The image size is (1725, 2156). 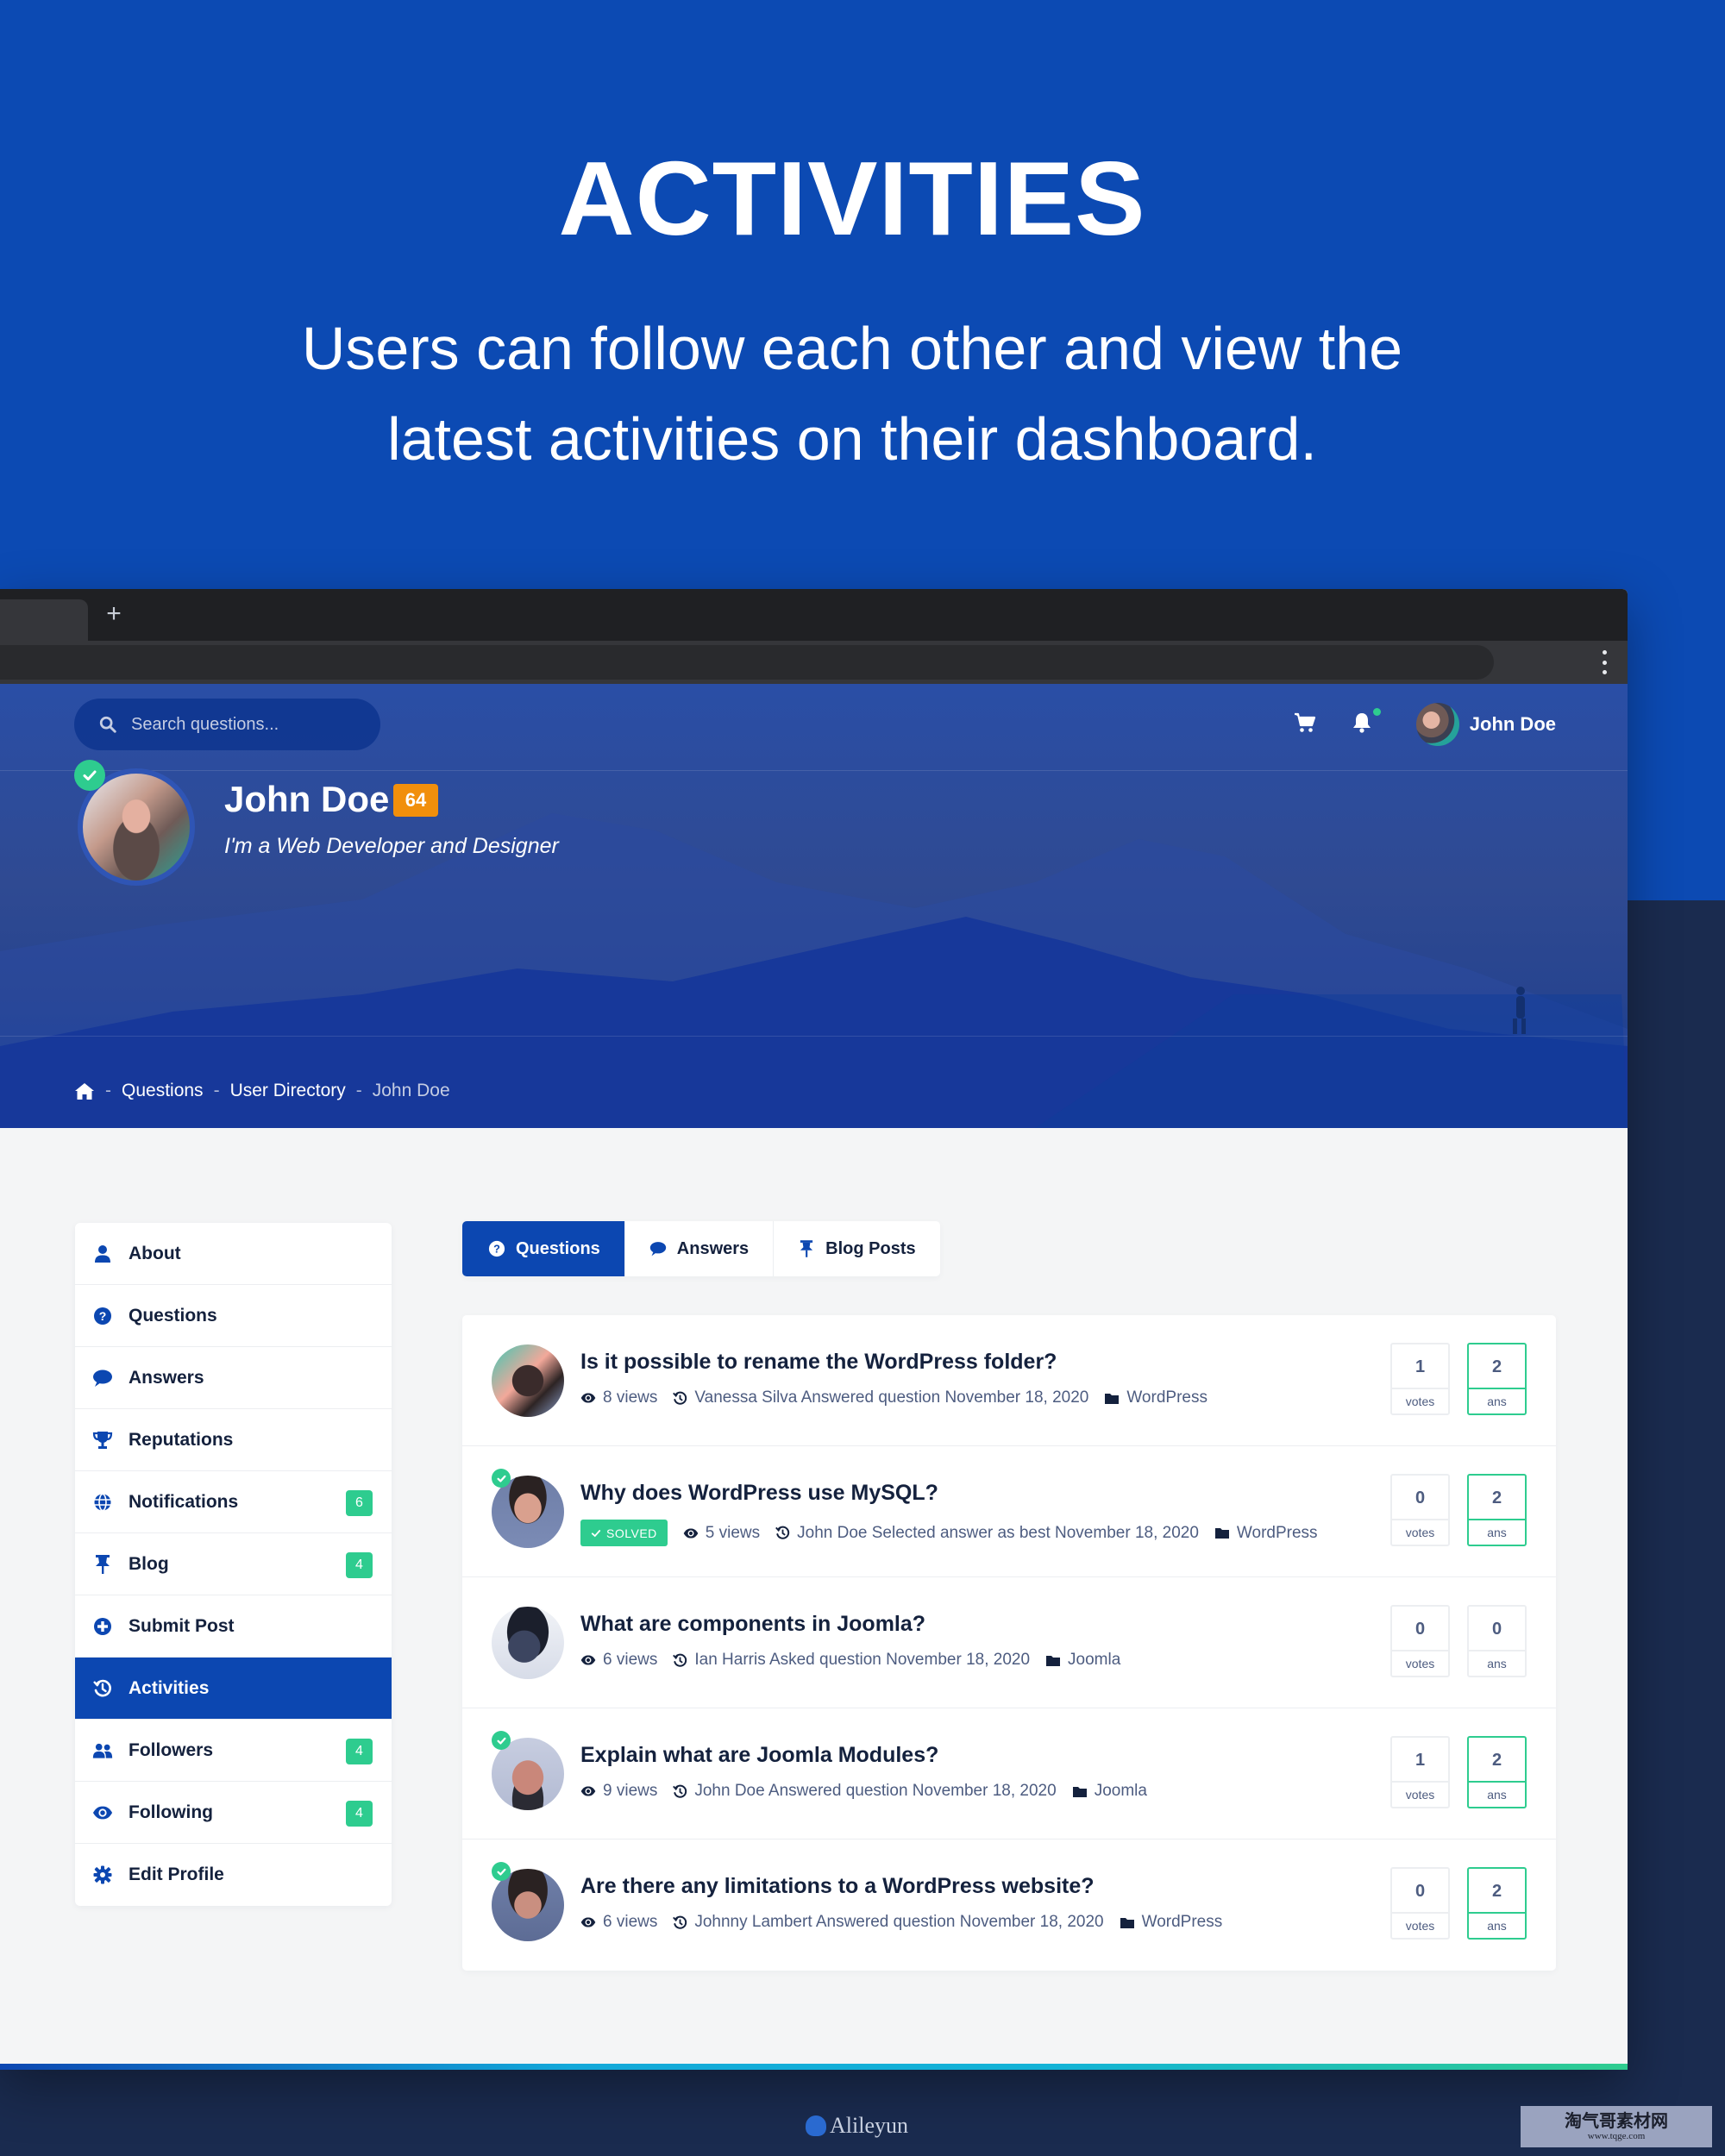 What do you see at coordinates (173, 1315) in the screenshot?
I see `sidebar-item-label: Questions` at bounding box center [173, 1315].